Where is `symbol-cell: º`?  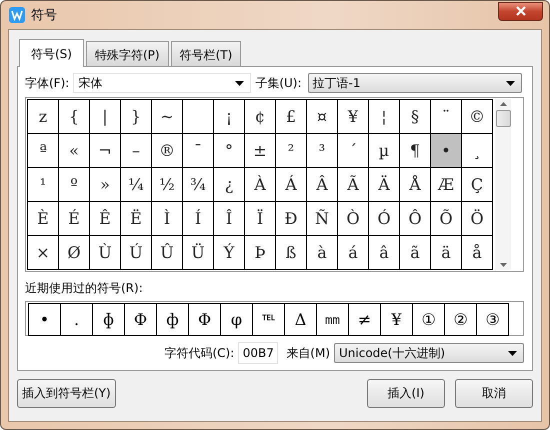
symbol-cell: º is located at coordinates (74, 185).